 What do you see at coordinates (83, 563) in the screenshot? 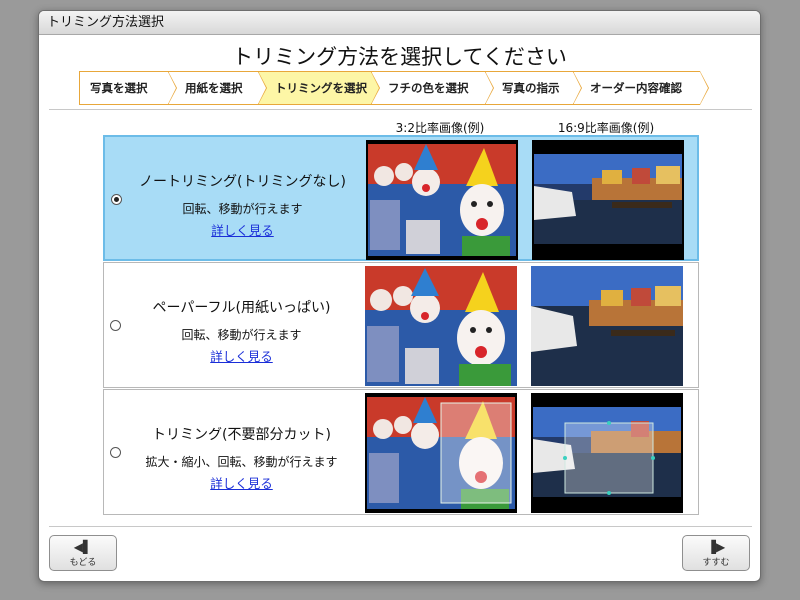
I see `back-label: もどる` at bounding box center [83, 563].